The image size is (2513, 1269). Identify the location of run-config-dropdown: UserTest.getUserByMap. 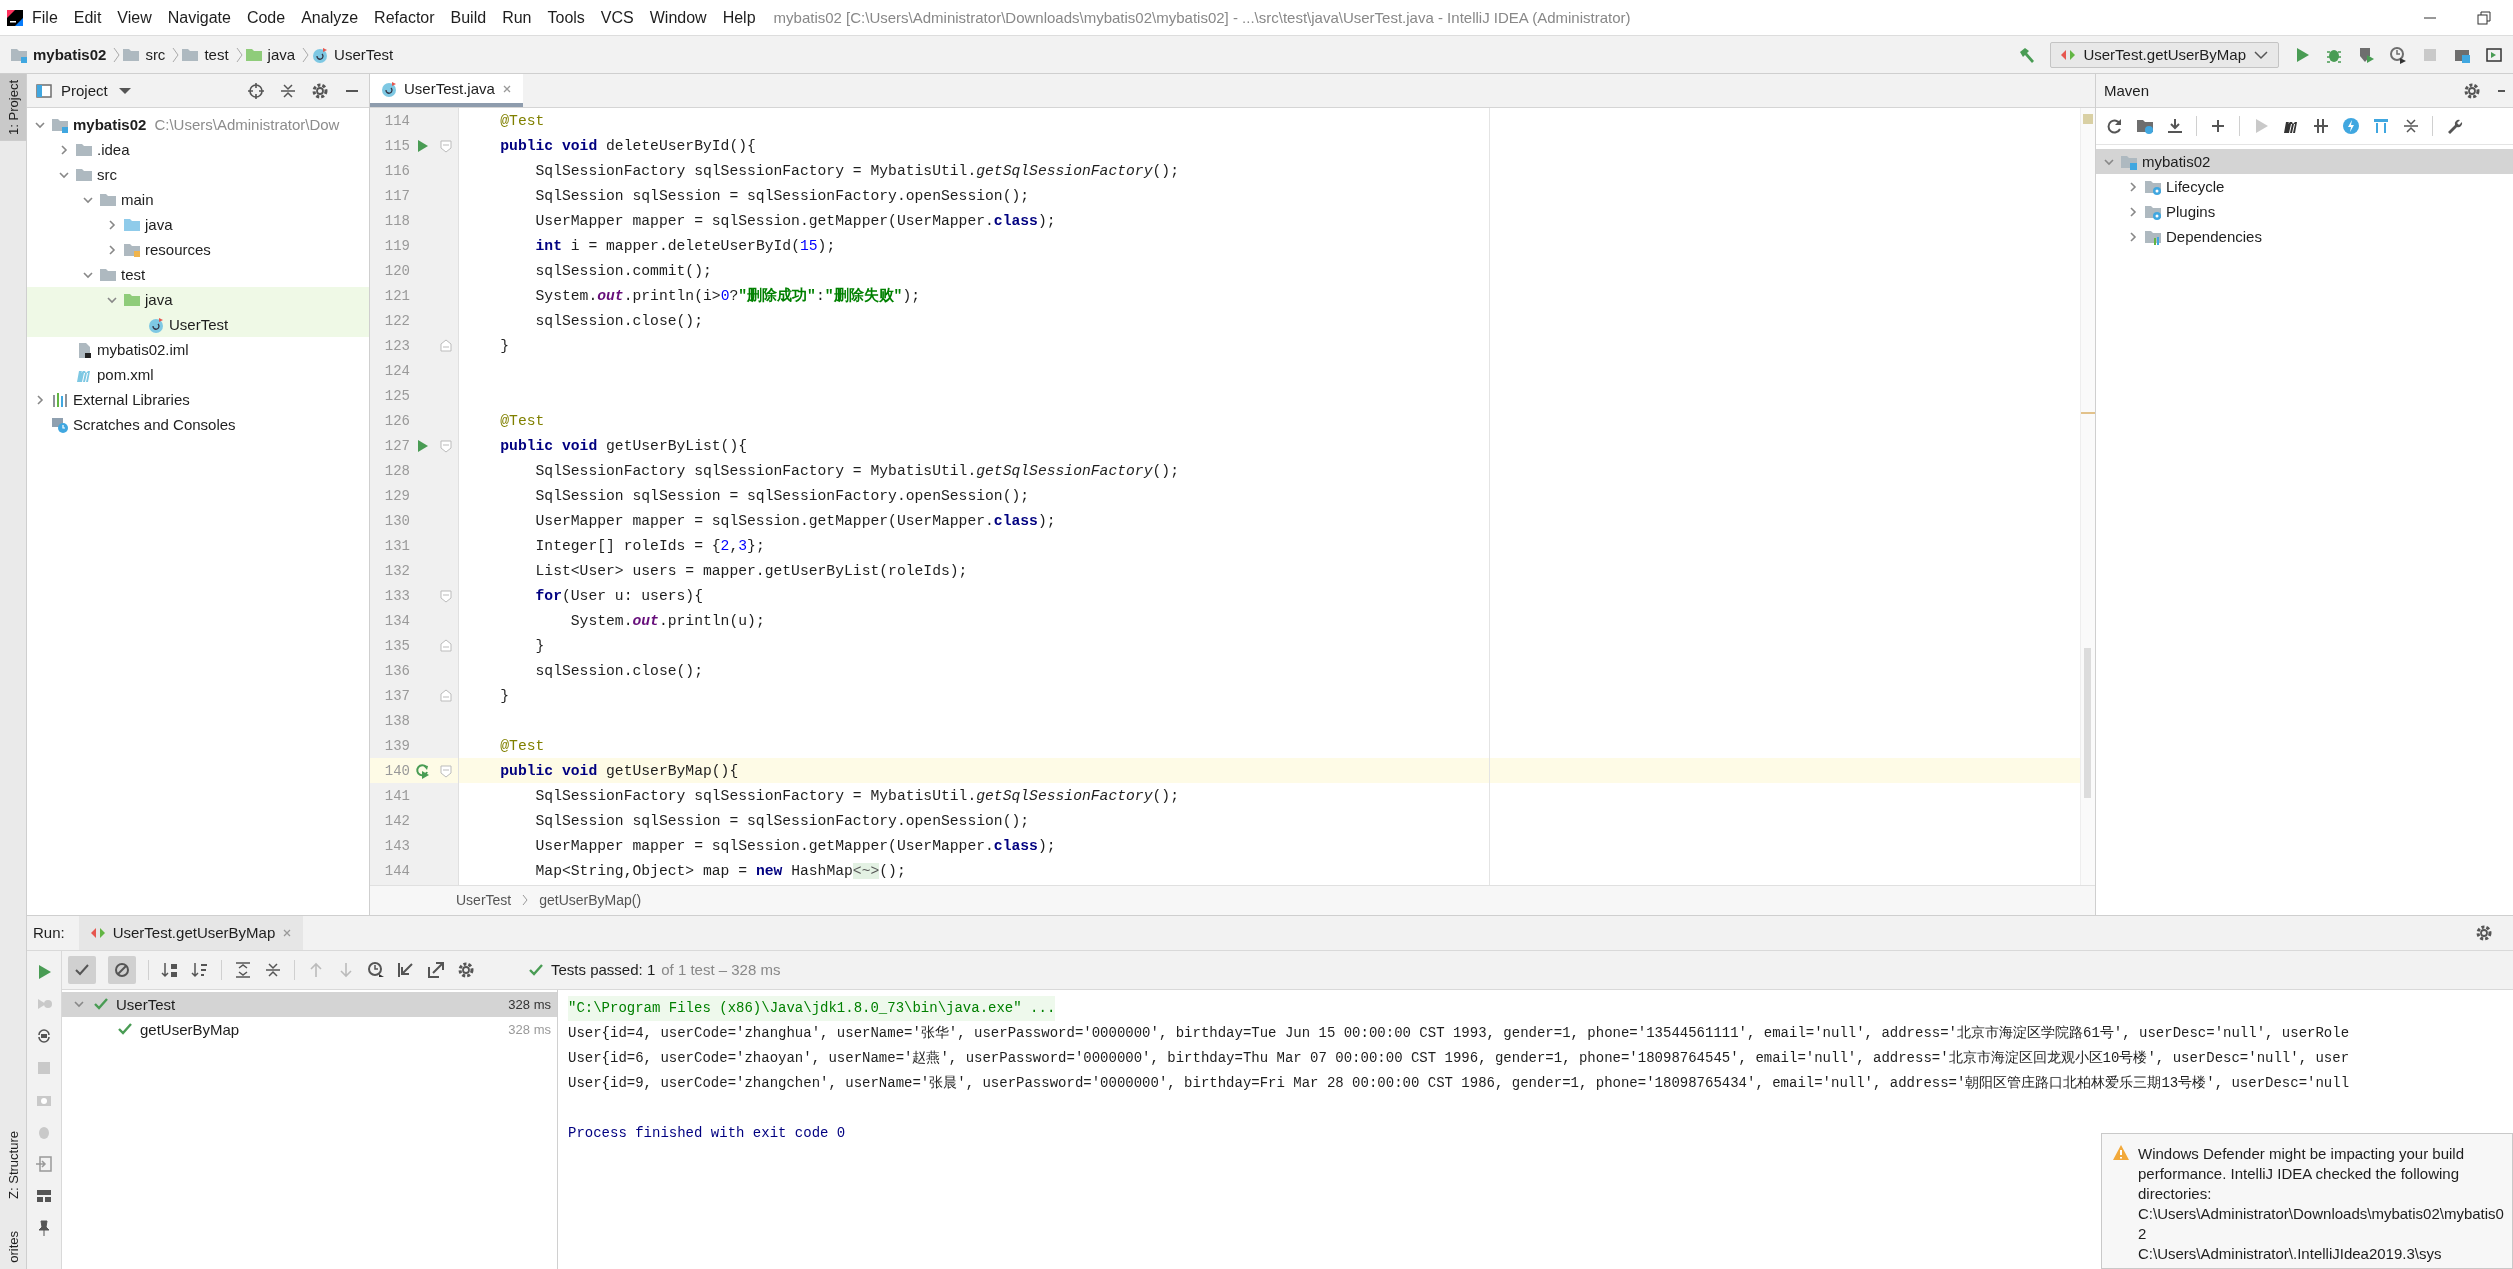
(2164, 54).